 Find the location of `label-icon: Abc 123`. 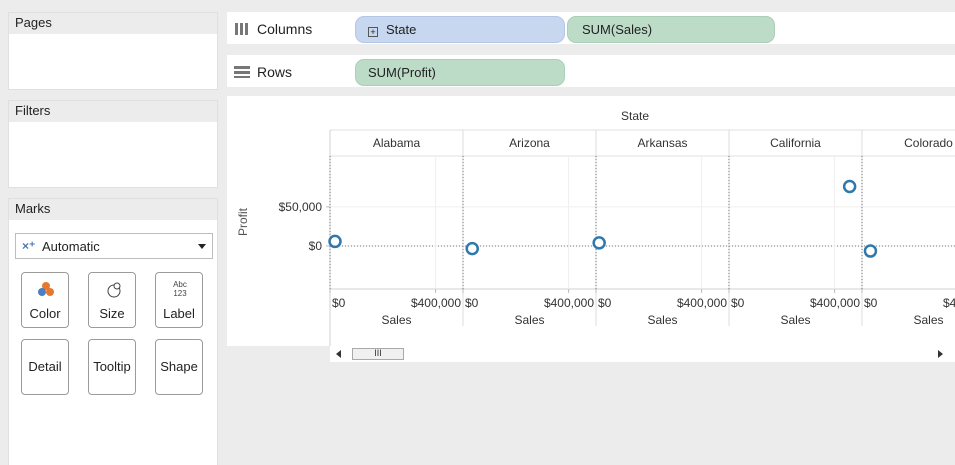

label-icon: Abc 123 is located at coordinates (179, 289).